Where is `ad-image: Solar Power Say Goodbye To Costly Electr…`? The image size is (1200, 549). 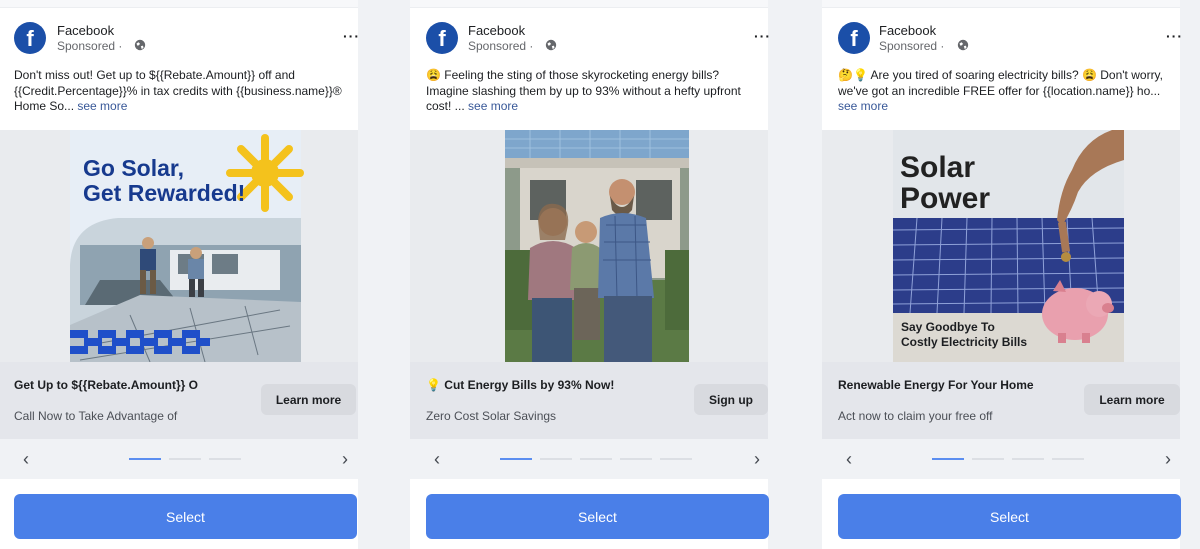
ad-image: Solar Power Say Goodbye To Costly Electr… is located at coordinates (1001, 246).